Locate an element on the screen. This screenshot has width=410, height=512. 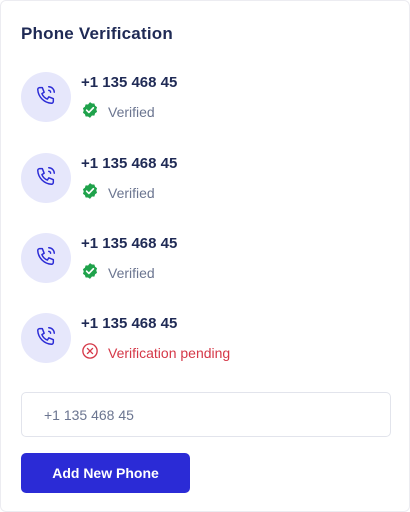
card-title: Phone Verification is located at coordinates (97, 33).